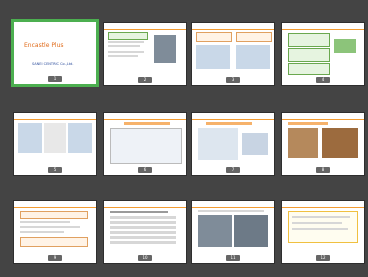 This screenshot has height=277, width=368. I want to click on slide-number: 5, so click(55, 170).